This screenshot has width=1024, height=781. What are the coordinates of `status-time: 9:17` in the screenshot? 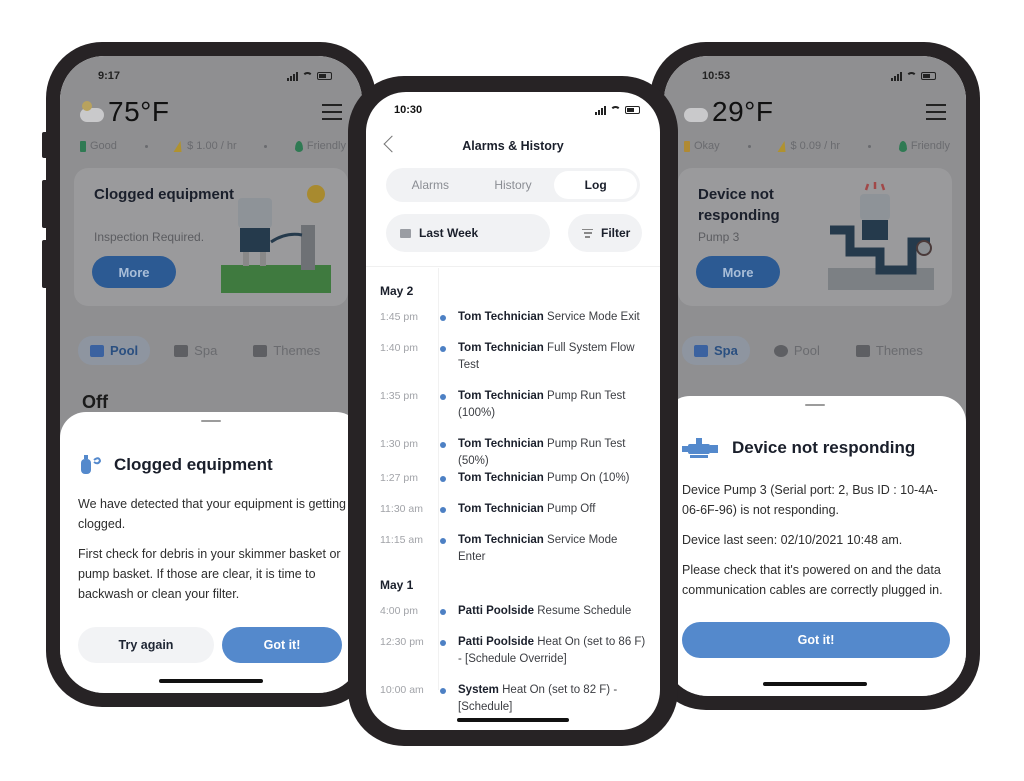 It's located at (109, 76).